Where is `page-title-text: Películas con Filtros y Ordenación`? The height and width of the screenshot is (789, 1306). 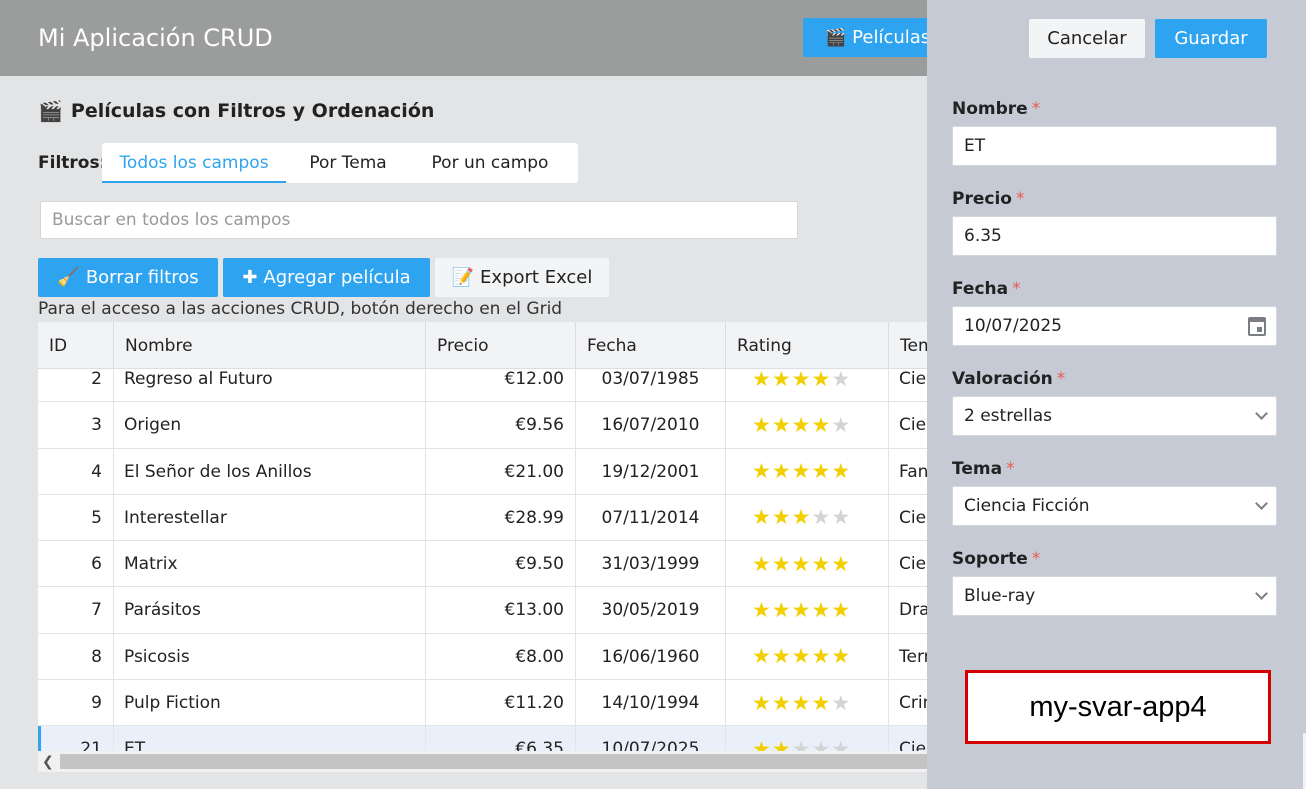 page-title-text: Películas con Filtros y Ordenación is located at coordinates (252, 111).